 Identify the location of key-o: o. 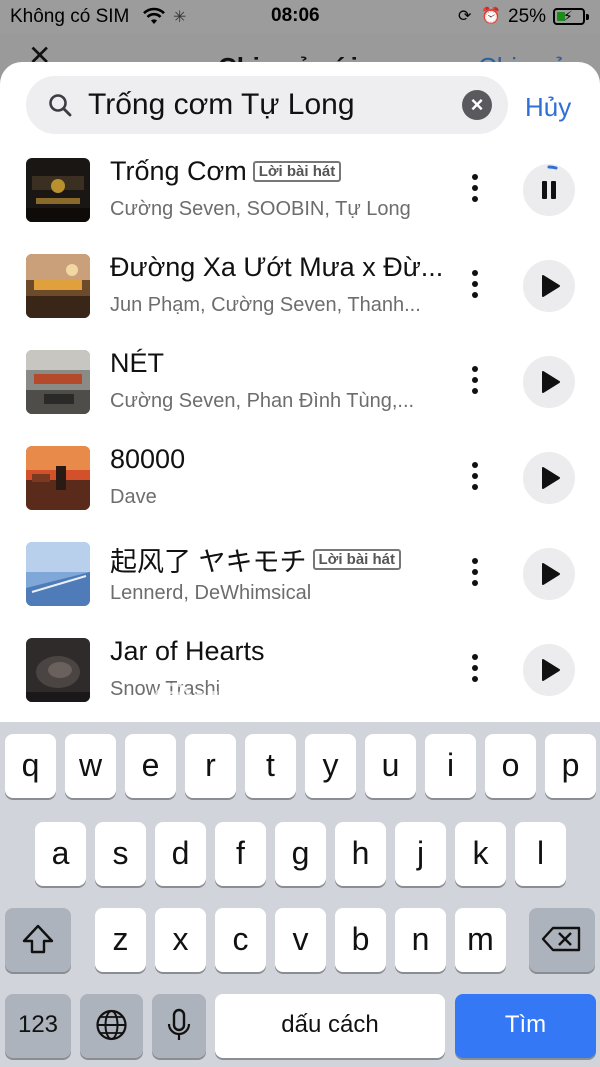
(510, 766).